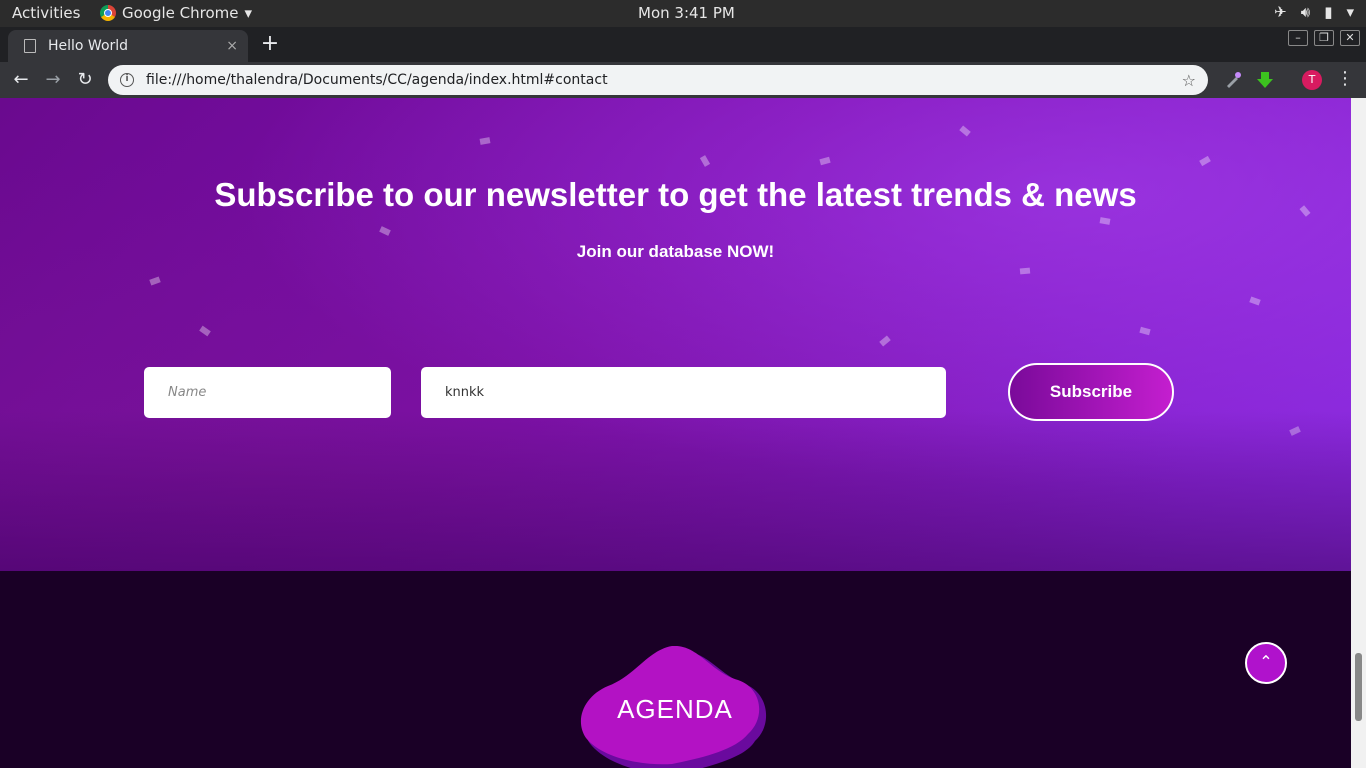 The width and height of the screenshot is (1366, 768). Describe the element at coordinates (1091, 392) in the screenshot. I see `subscribe-button: Subscribe` at that location.